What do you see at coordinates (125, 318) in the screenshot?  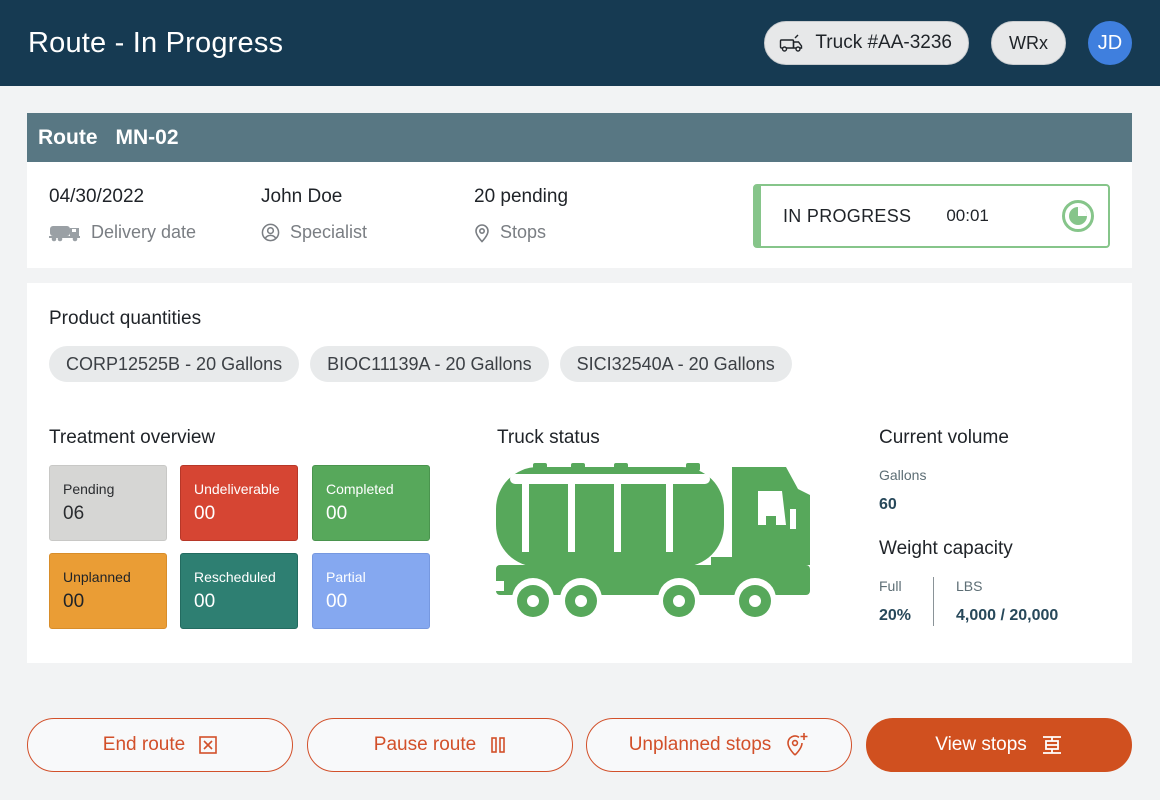 I see `product-quantities-title: Product quantities` at bounding box center [125, 318].